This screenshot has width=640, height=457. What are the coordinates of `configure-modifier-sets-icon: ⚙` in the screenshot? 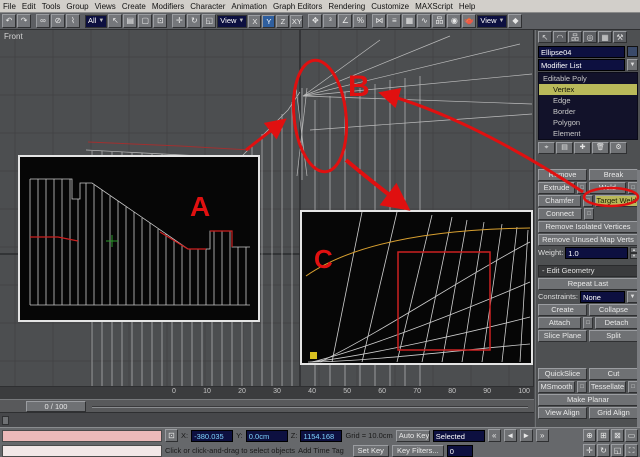 It's located at (618, 148).